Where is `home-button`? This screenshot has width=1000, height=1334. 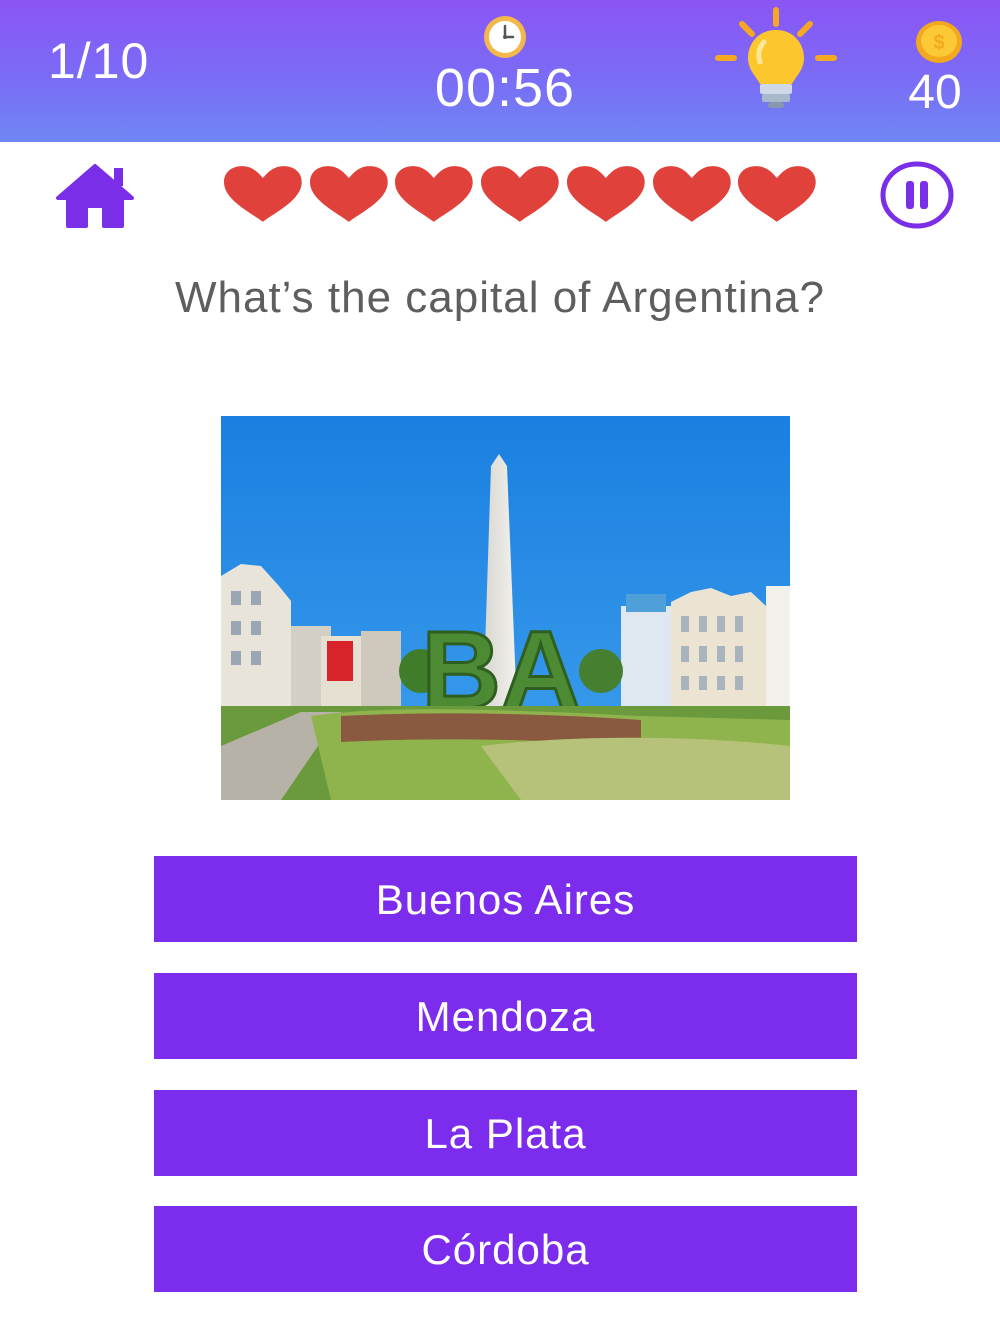
home-button is located at coordinates (95, 195).